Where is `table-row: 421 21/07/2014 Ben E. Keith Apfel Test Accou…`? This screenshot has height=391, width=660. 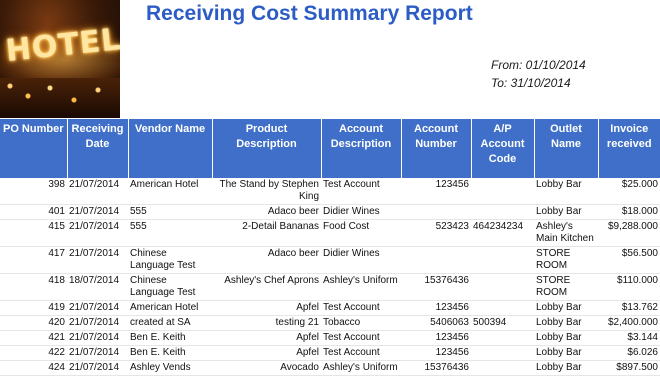 table-row: 421 21/07/2014 Ben E. Keith Apfel Test Accou… is located at coordinates (330, 338).